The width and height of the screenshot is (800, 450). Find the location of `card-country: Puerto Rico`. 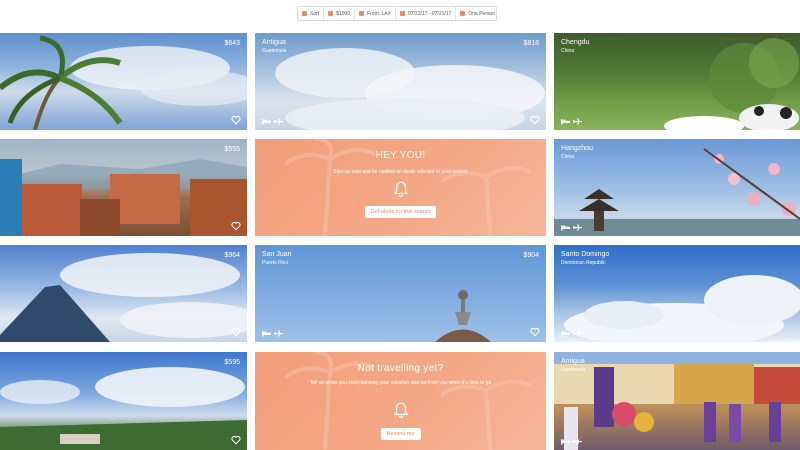

card-country: Puerto Rico is located at coordinates (275, 263).